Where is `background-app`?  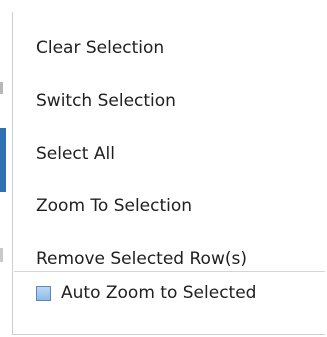 background-app is located at coordinates (6, 168).